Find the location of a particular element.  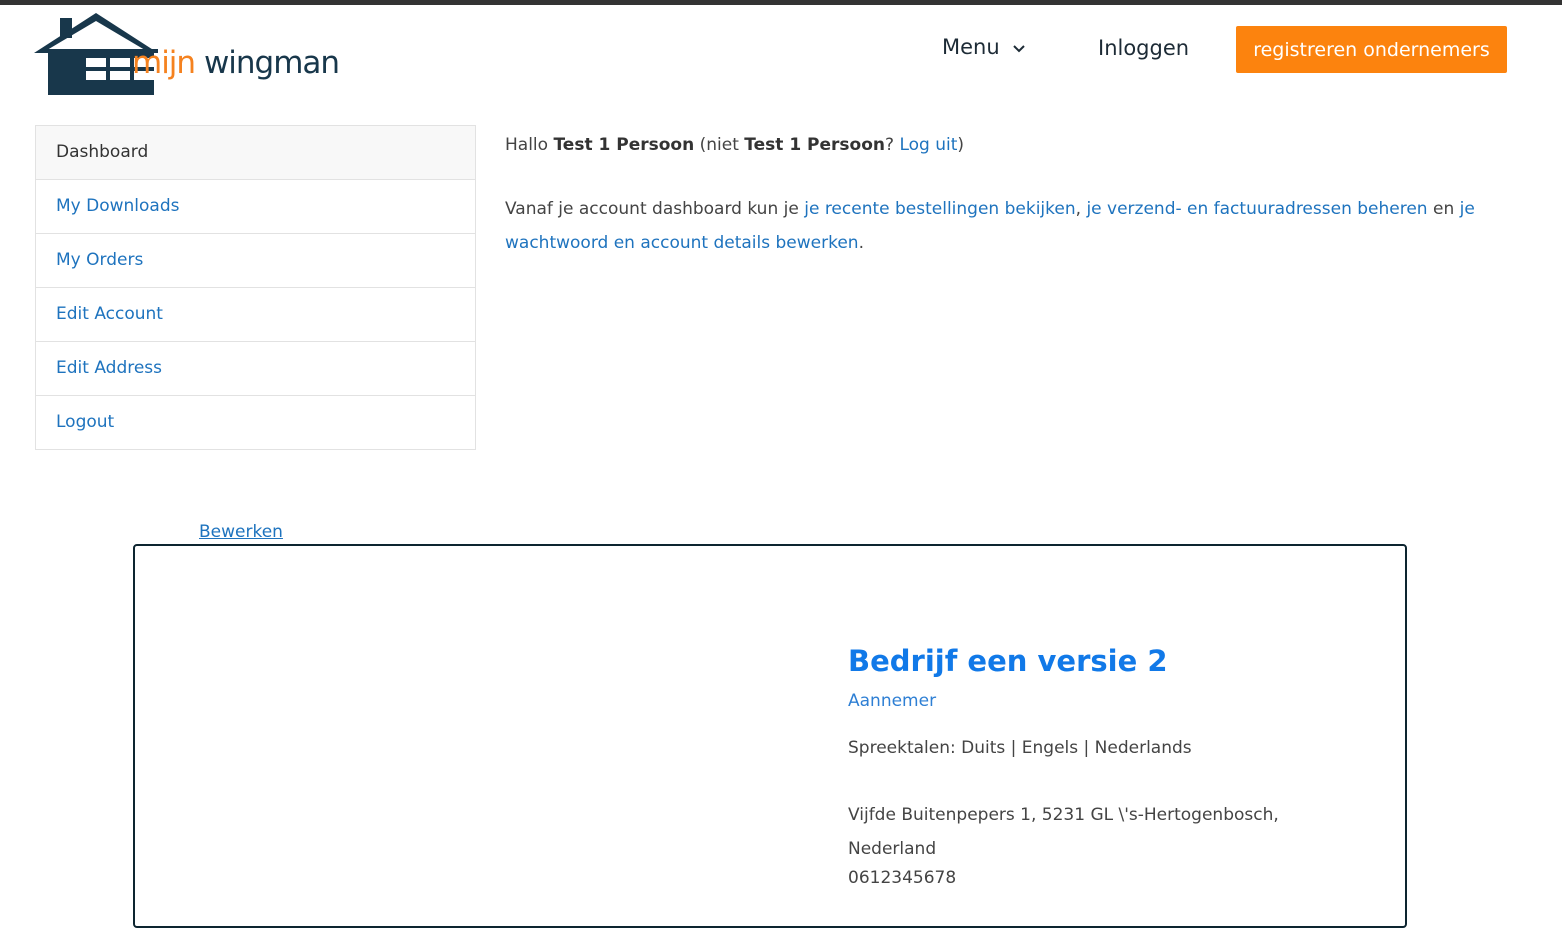

intro-and: en is located at coordinates (1443, 209).